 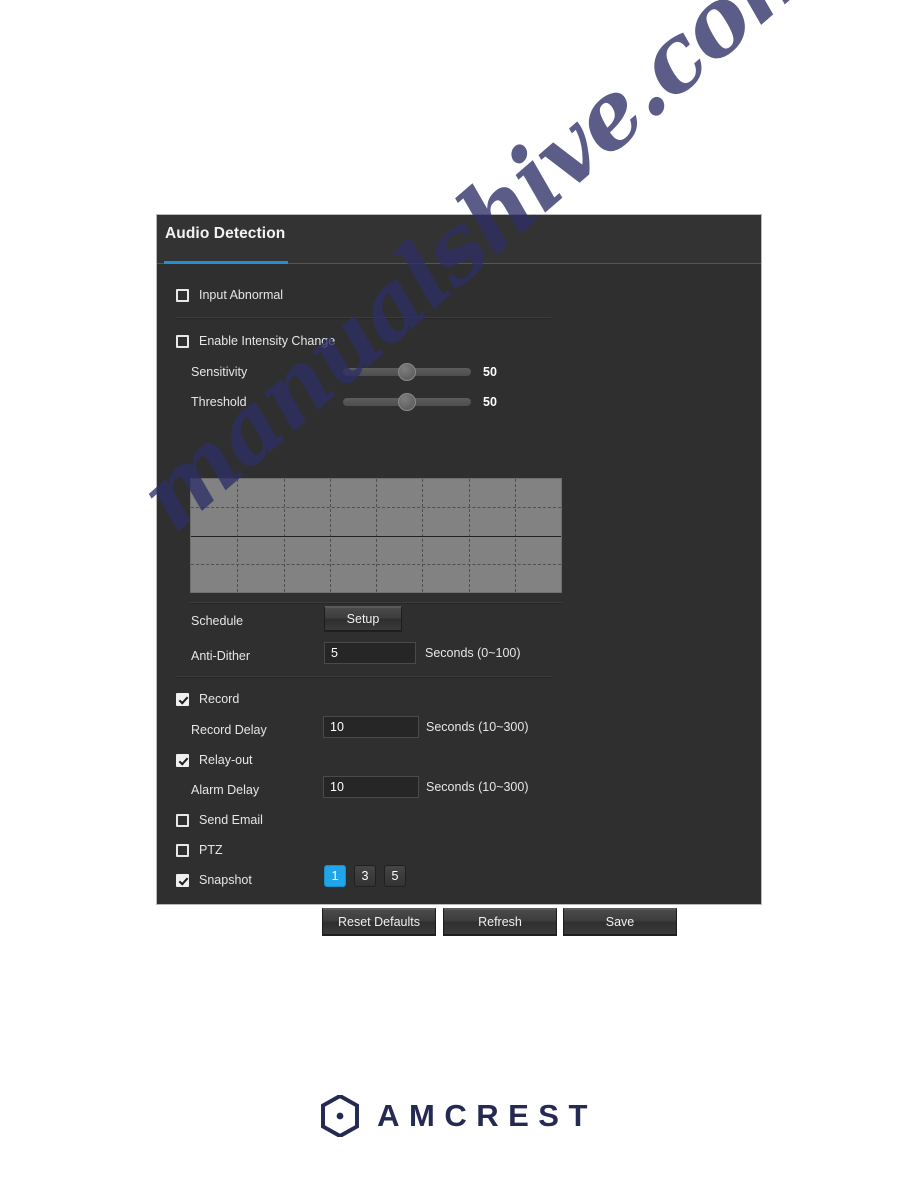 What do you see at coordinates (182, 341) in the screenshot?
I see `enable-intensity-change-checkbox` at bounding box center [182, 341].